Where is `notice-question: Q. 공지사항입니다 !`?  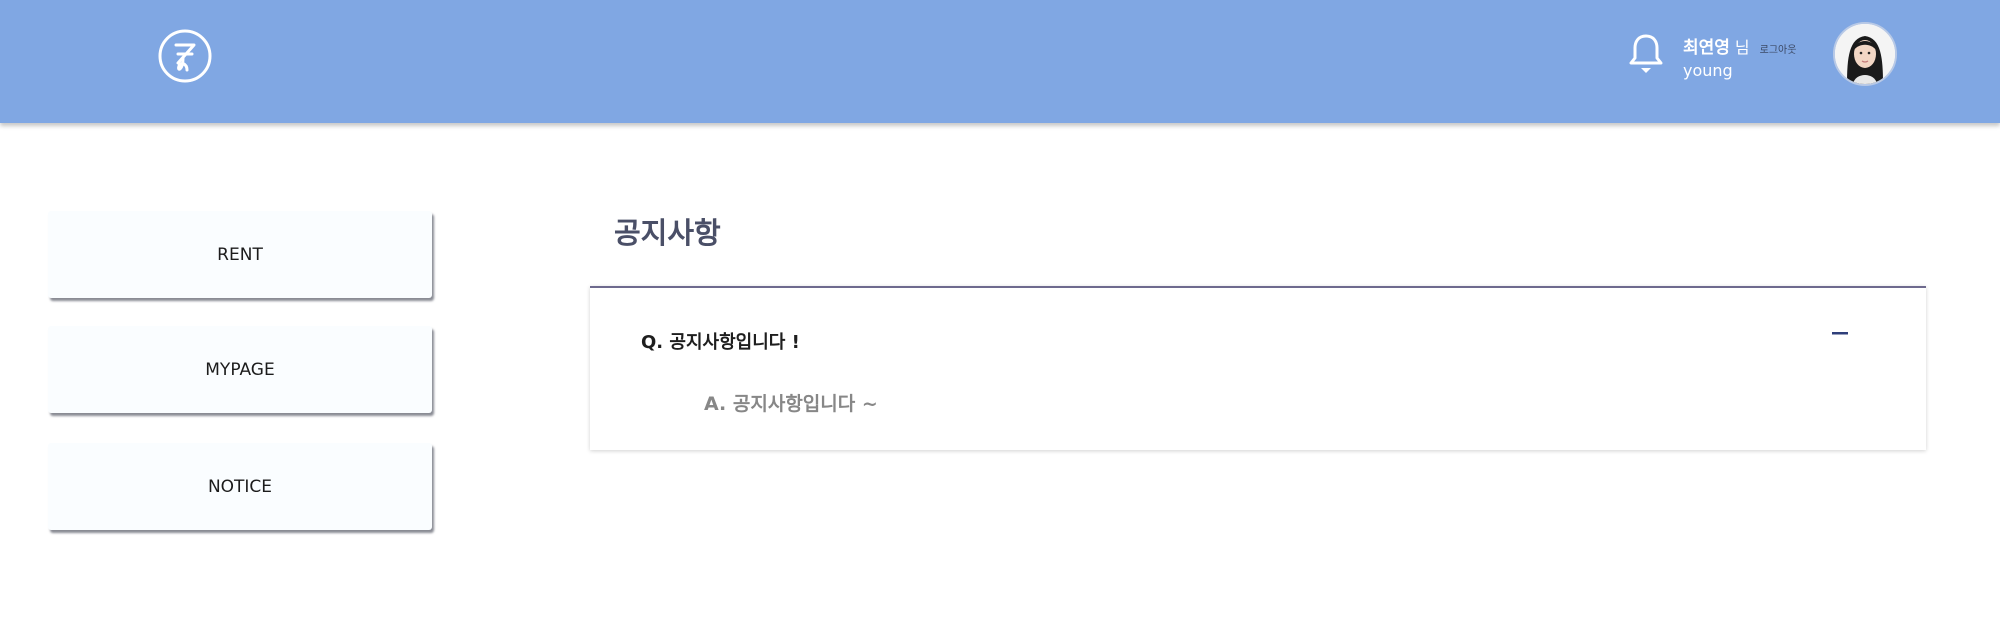 notice-question: Q. 공지사항입니다 ! is located at coordinates (720, 341).